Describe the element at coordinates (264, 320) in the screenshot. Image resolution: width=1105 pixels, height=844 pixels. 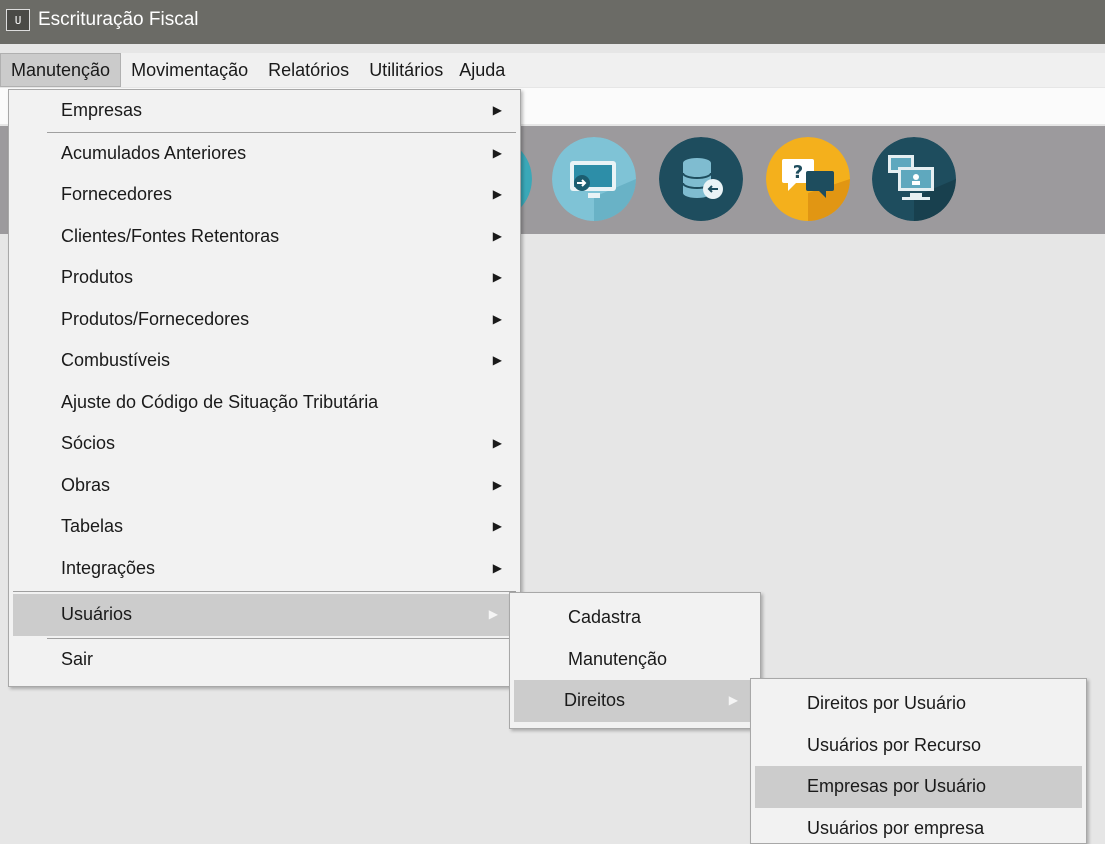
I see `menu-item-produtos-fornecedores: Produtos/Fornecedores ▶` at that location.